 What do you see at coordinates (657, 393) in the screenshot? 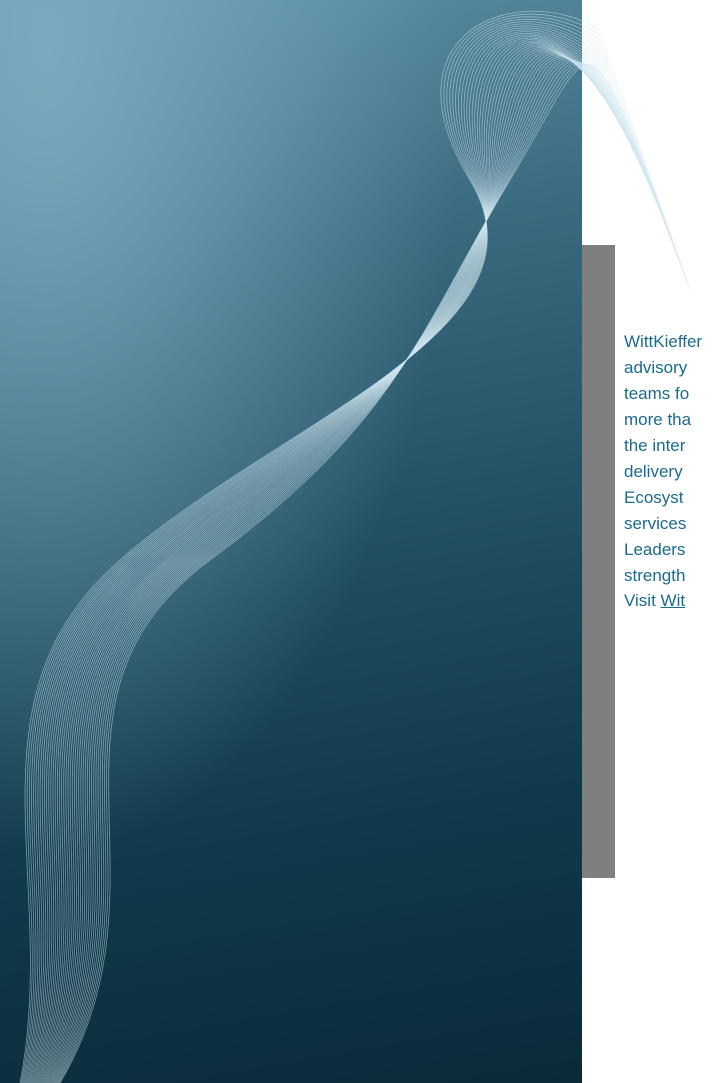
I see `body-line: teams fo` at bounding box center [657, 393].